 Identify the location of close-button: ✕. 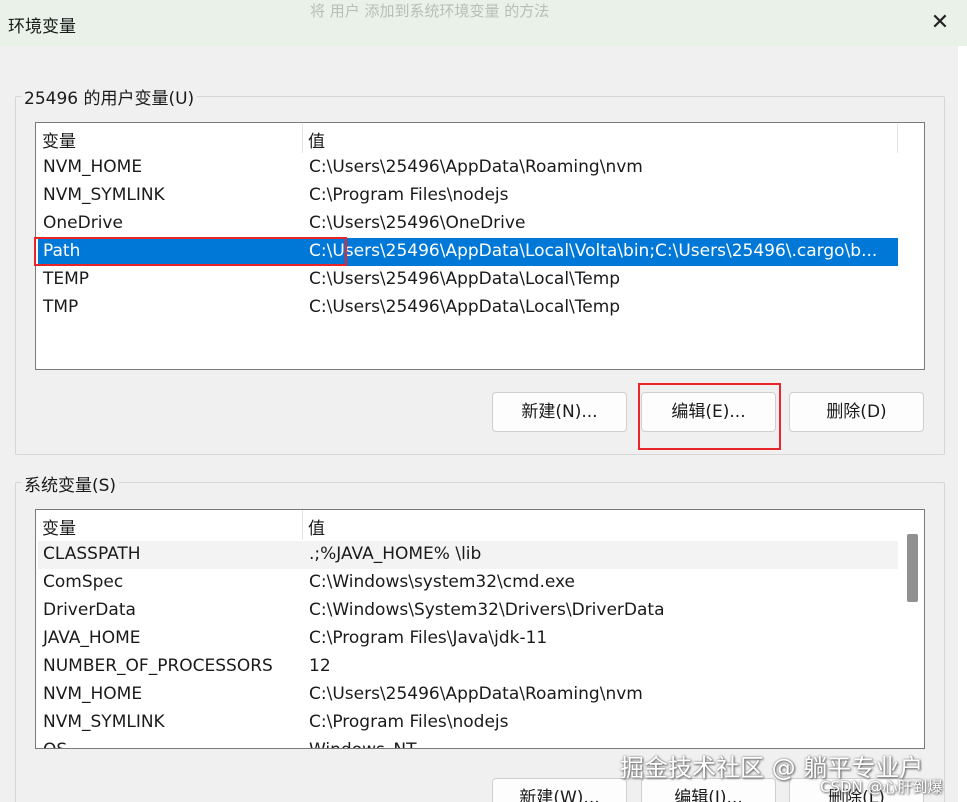
(940, 23).